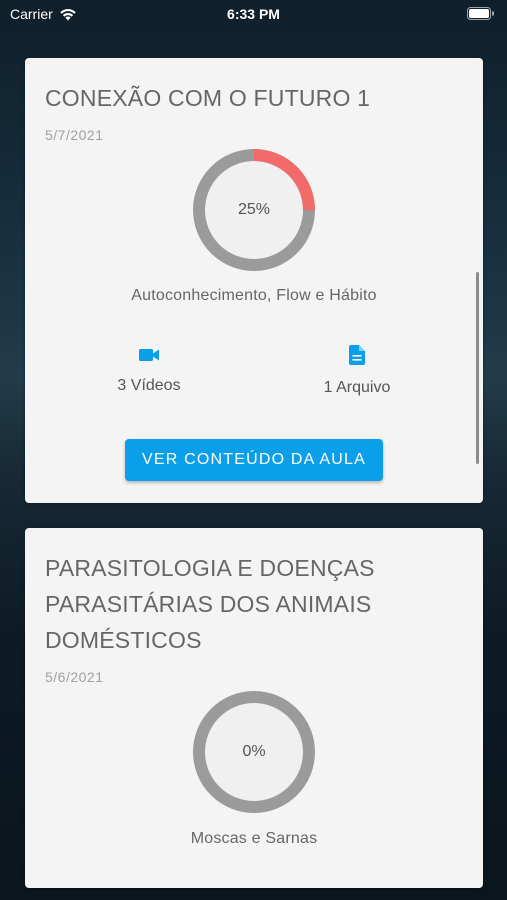 The width and height of the screenshot is (507, 900). I want to click on lesson-title-line-1: PARASITOLOGIA E DOENÇAS, so click(210, 568).